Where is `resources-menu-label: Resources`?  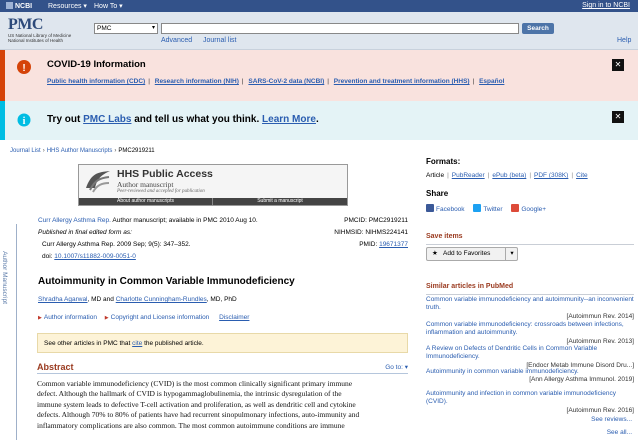
resources-menu-label: Resources is located at coordinates (65, 6).